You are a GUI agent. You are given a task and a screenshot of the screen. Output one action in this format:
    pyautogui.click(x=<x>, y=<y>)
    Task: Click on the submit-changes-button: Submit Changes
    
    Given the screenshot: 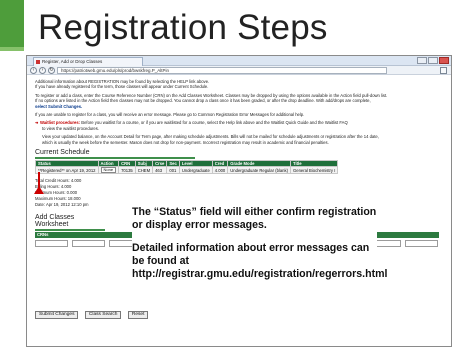 What is the action you would take?
    pyautogui.click(x=57, y=315)
    